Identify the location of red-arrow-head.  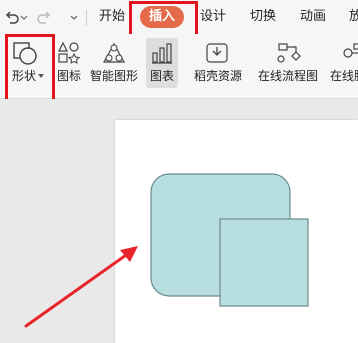
(129, 254).